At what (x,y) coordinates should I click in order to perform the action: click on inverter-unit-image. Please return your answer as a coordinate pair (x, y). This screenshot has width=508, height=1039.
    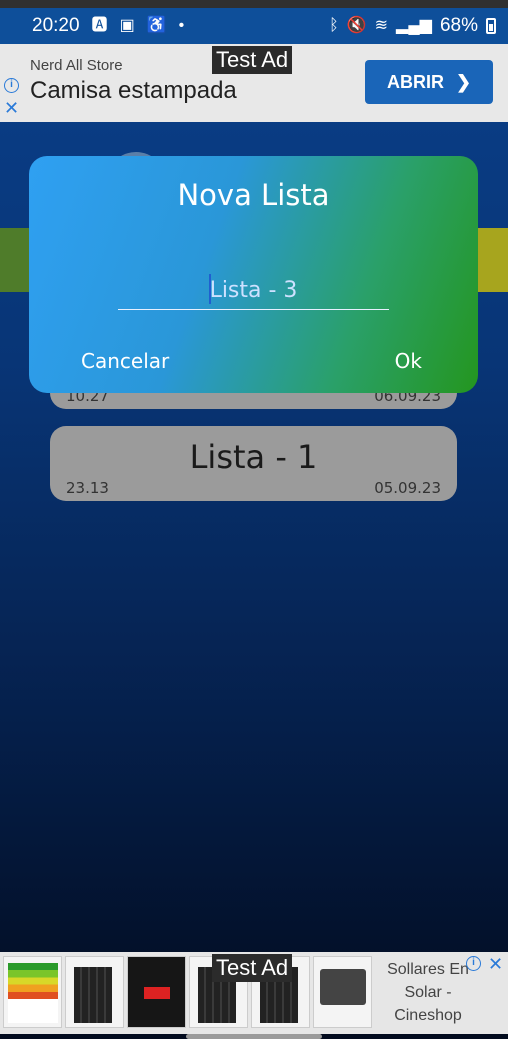
    Looking at the image, I should click on (342, 992).